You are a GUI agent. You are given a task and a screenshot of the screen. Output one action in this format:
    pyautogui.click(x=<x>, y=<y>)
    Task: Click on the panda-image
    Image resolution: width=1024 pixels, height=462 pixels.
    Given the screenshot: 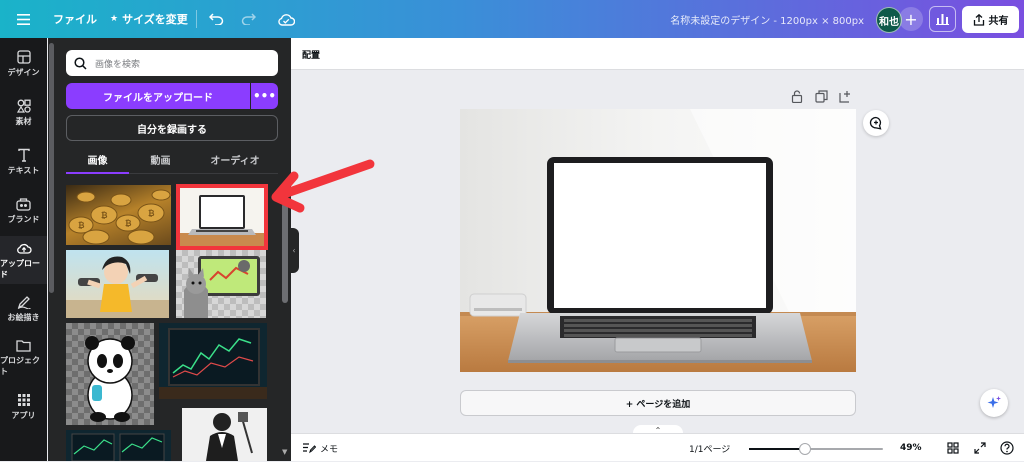 What is the action you would take?
    pyautogui.click(x=110, y=379)
    